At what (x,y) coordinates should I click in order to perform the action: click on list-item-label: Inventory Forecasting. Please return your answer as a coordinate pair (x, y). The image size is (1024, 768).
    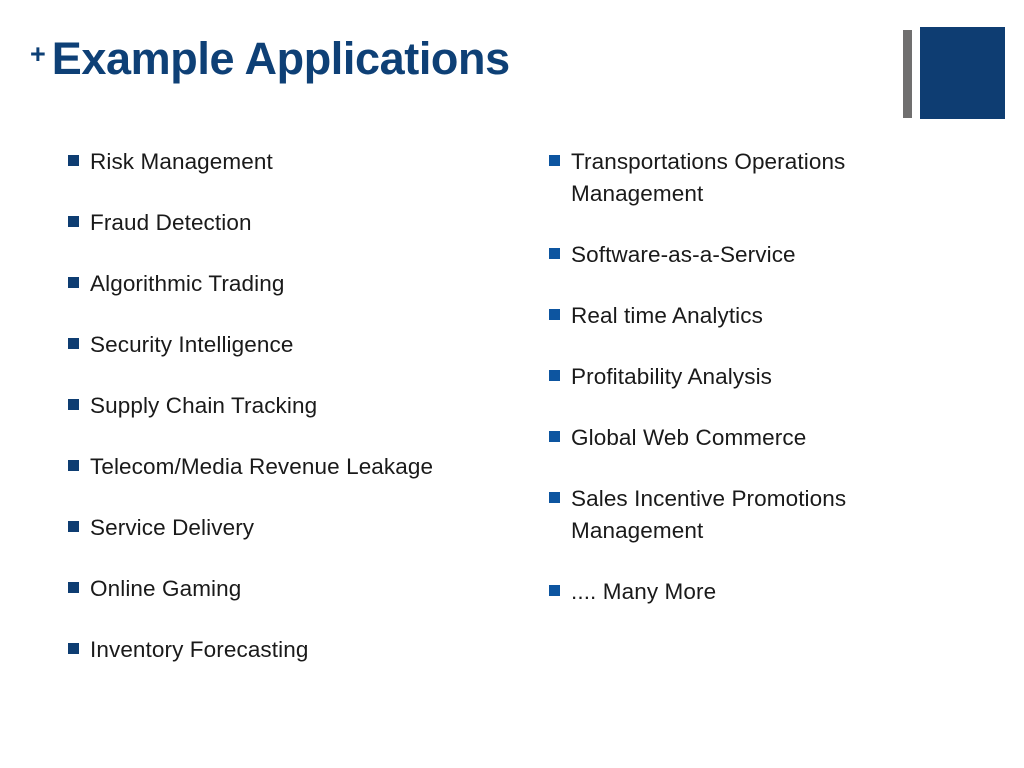
    Looking at the image, I should click on (199, 649).